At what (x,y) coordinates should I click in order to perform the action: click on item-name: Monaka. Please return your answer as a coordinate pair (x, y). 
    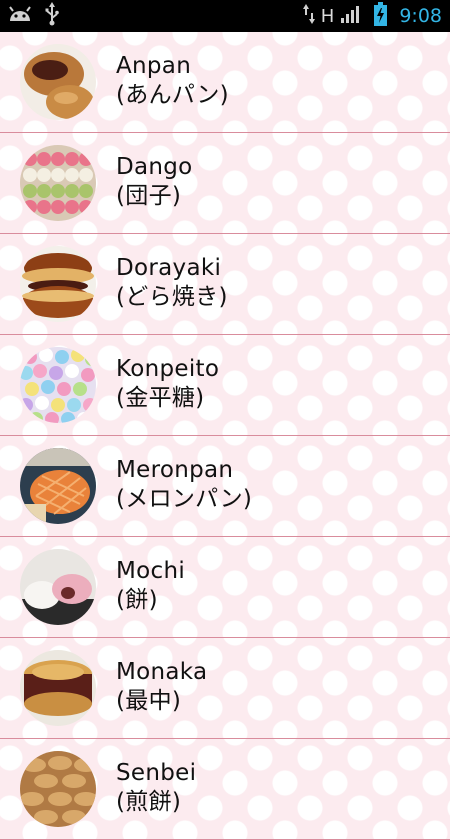
    Looking at the image, I should click on (162, 672).